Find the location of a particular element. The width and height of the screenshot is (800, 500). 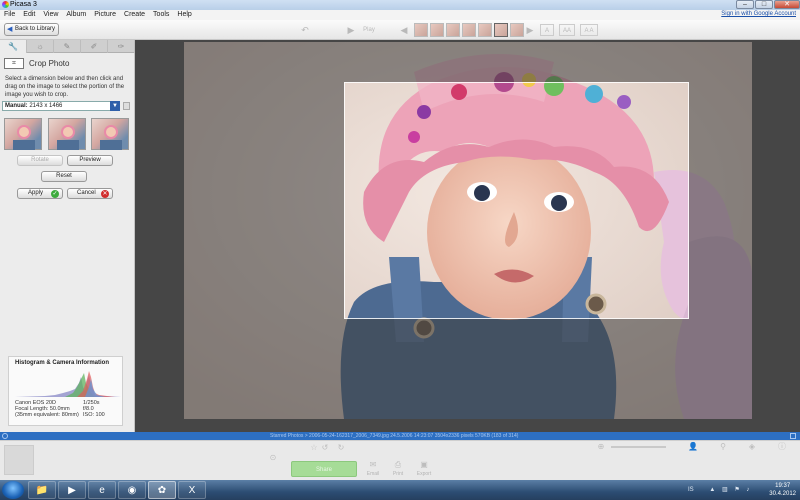

tray-selected-photo is located at coordinates (19, 460).